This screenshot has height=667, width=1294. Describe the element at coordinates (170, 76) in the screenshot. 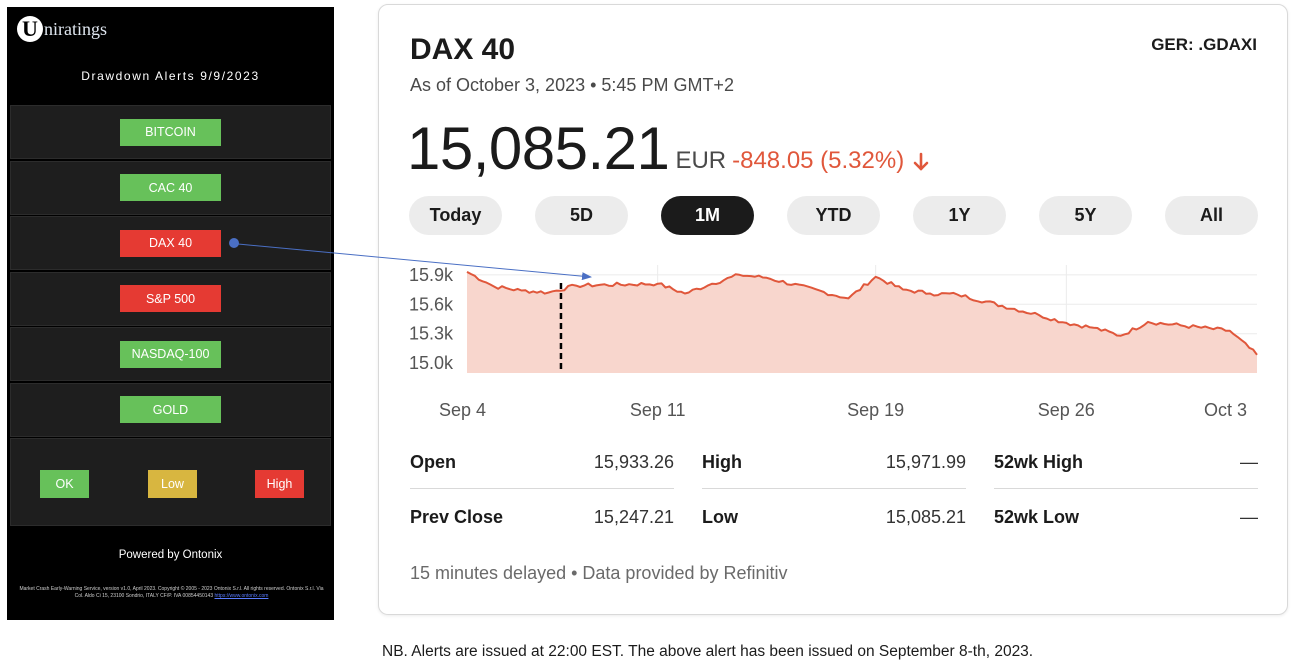

I see `alerts-title: Drawdown Alerts 9/9/2023` at that location.